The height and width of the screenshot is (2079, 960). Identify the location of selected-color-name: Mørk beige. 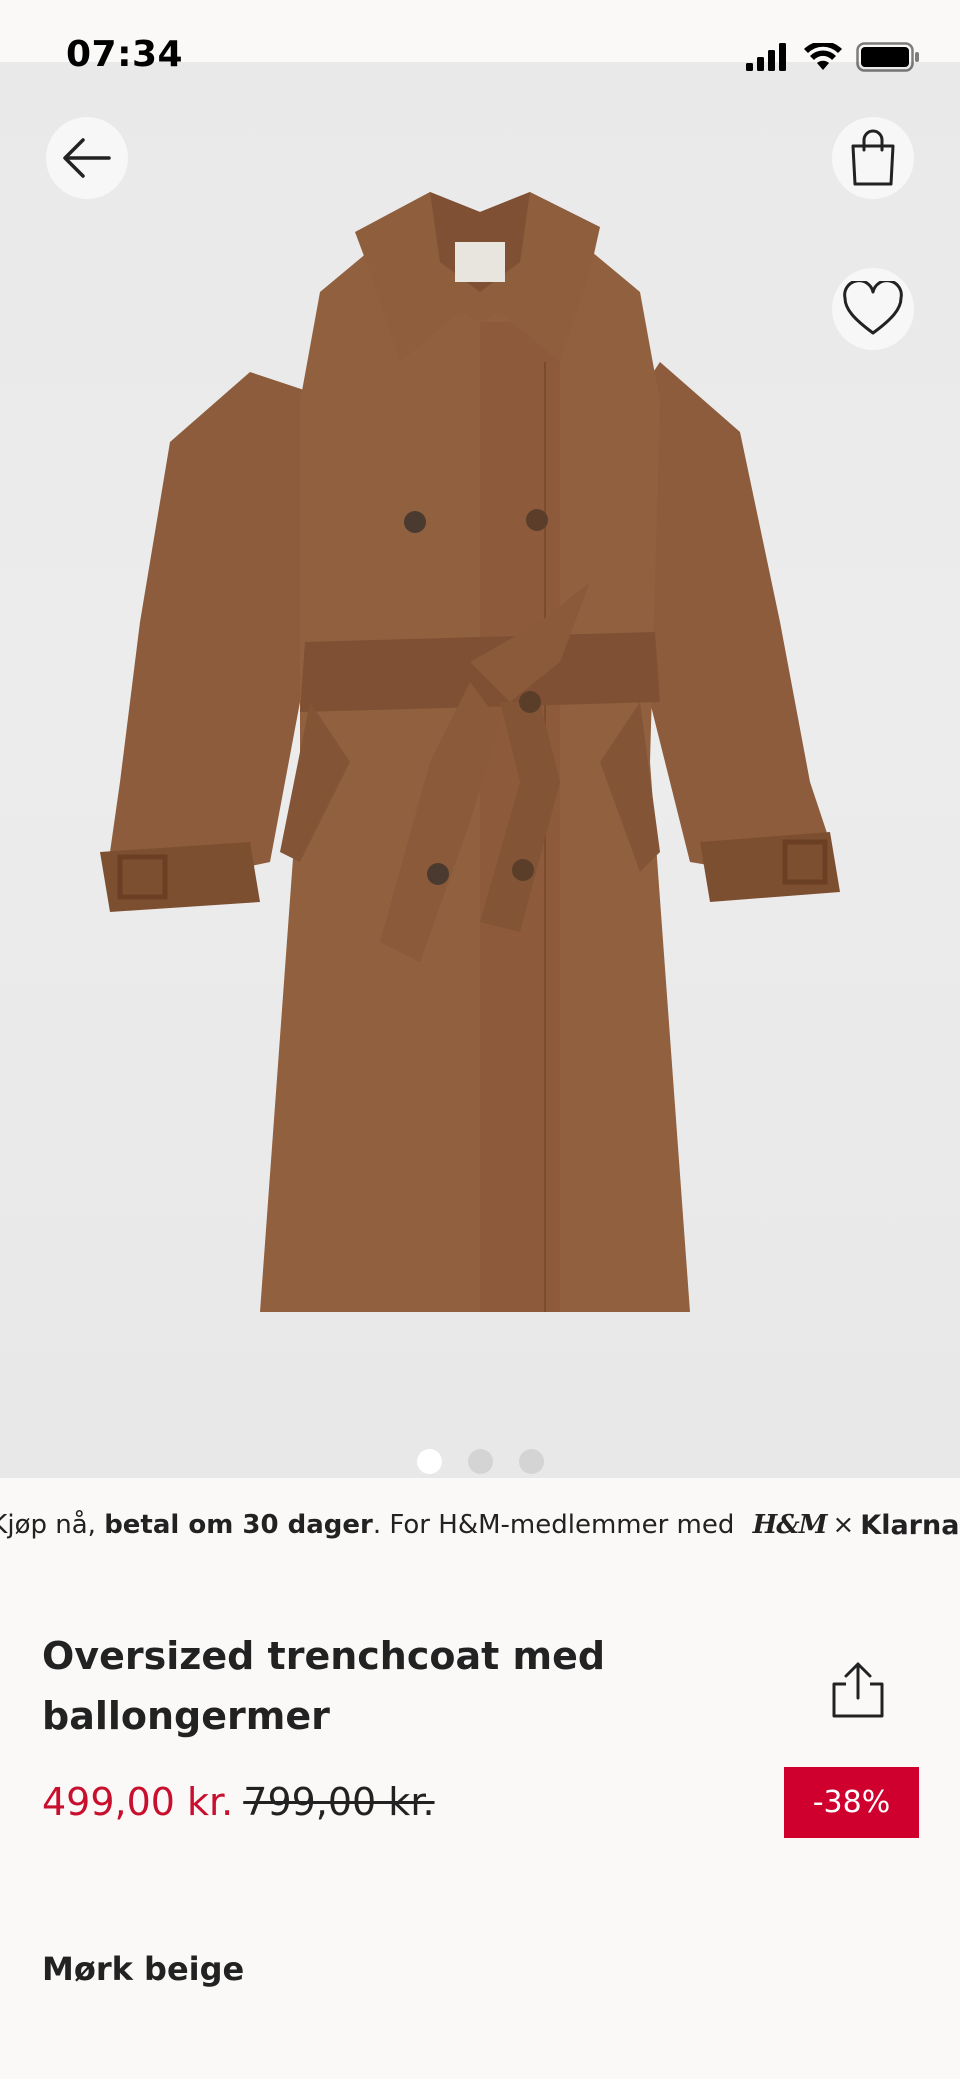
(143, 1969).